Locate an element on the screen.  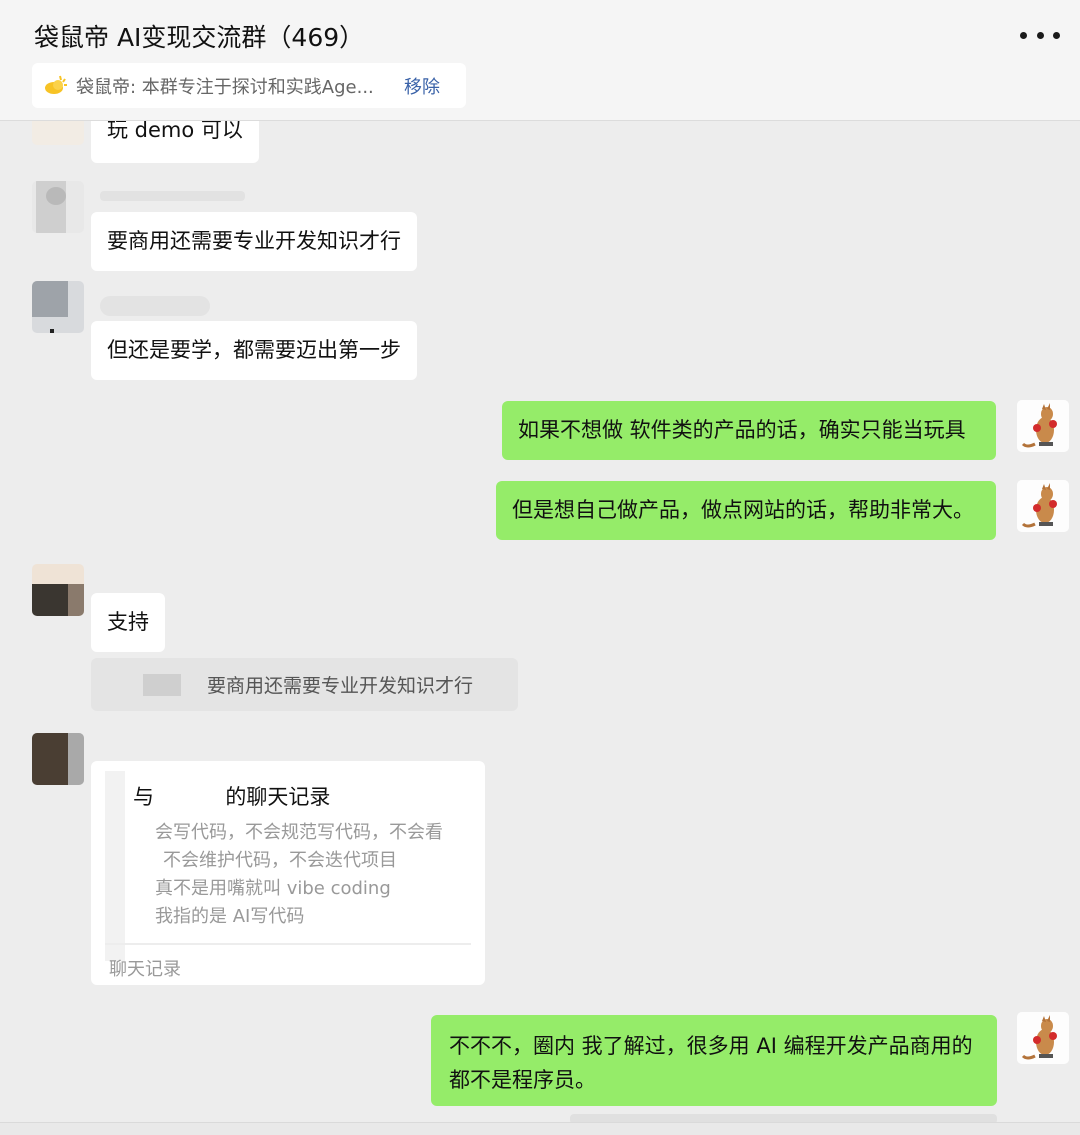
message-bubble-self: 但是想自己做产品，做点网站的话，帮助非常大。 is located at coordinates (746, 510).